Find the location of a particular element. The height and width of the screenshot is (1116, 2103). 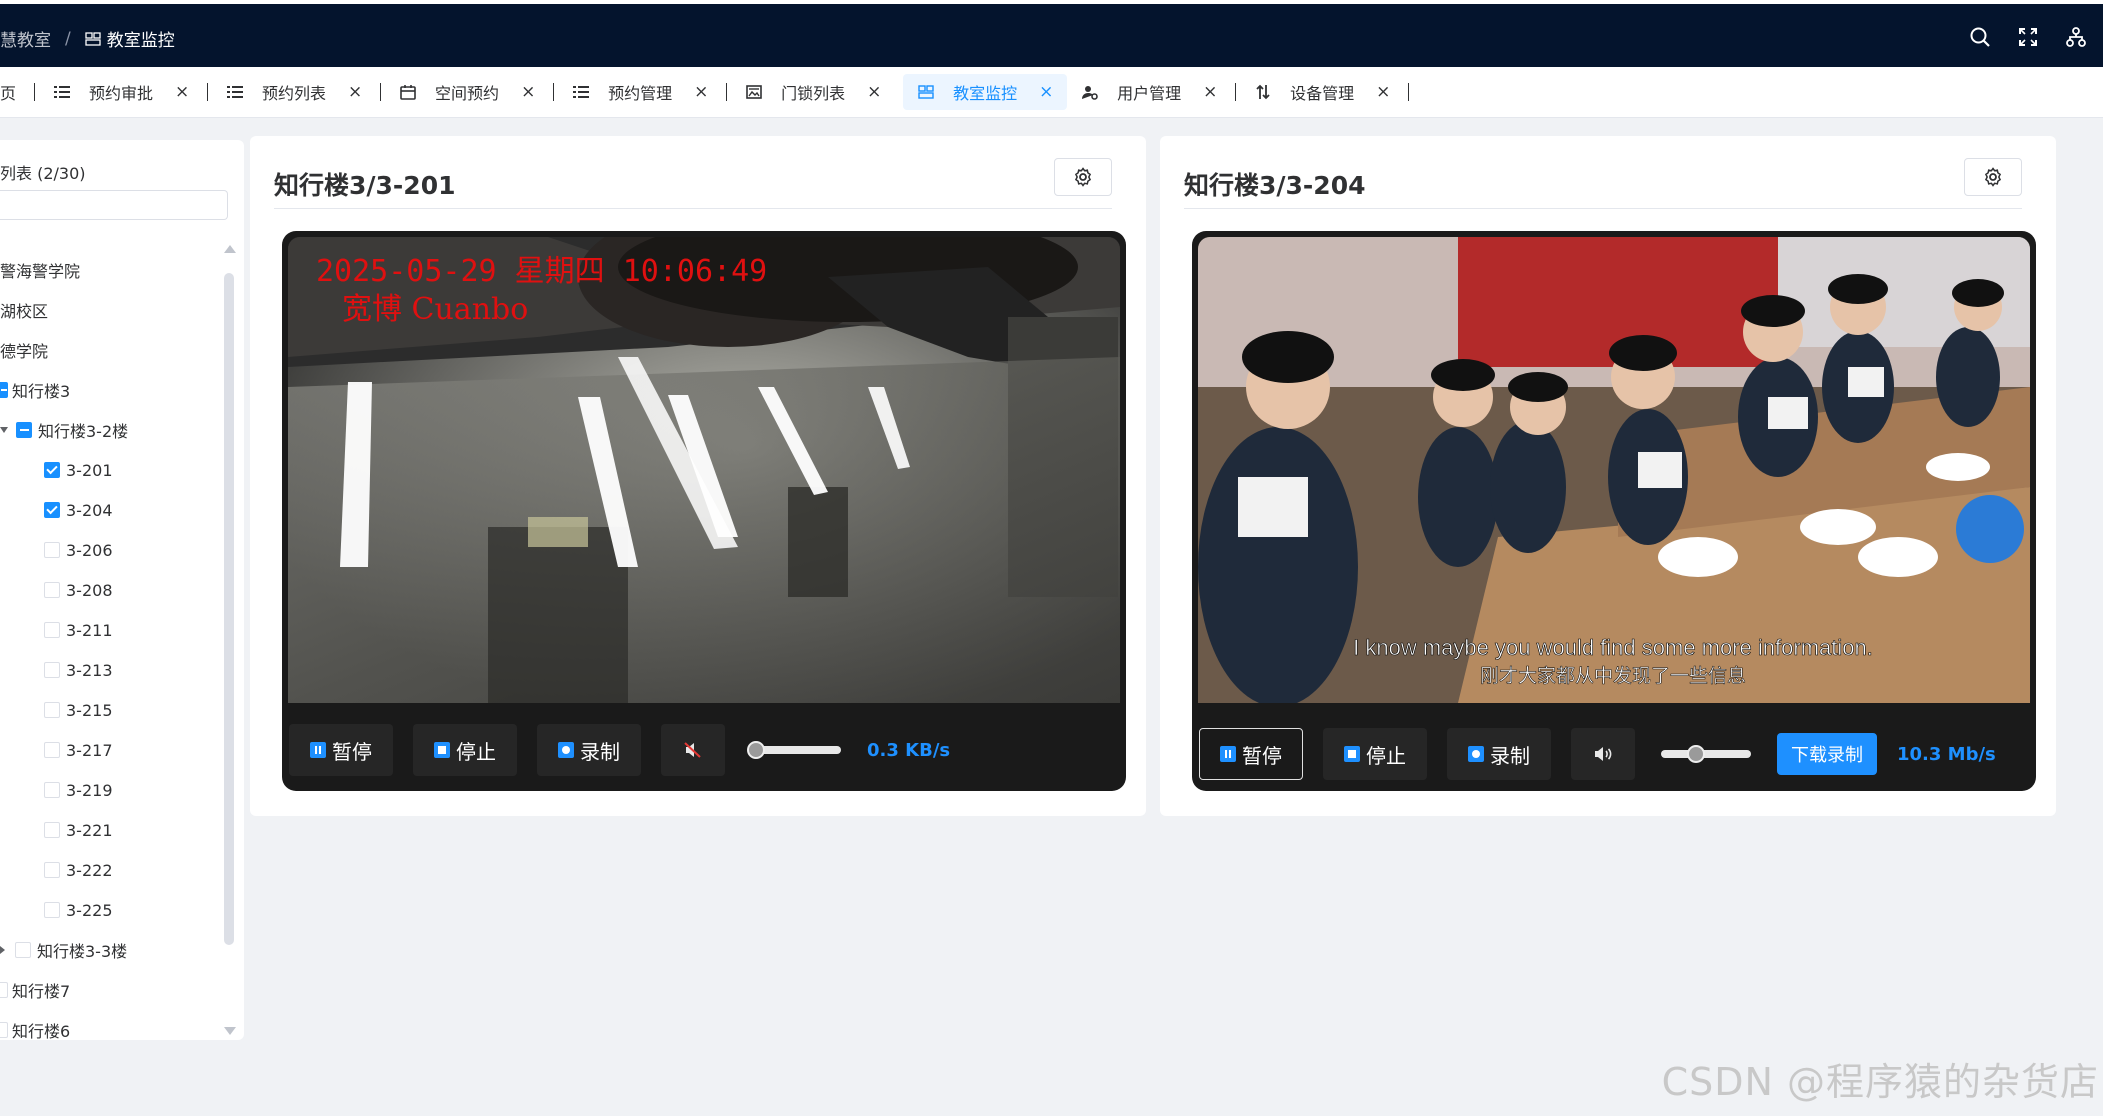

tab-booking-management: 预约管理 × is located at coordinates (640, 92).